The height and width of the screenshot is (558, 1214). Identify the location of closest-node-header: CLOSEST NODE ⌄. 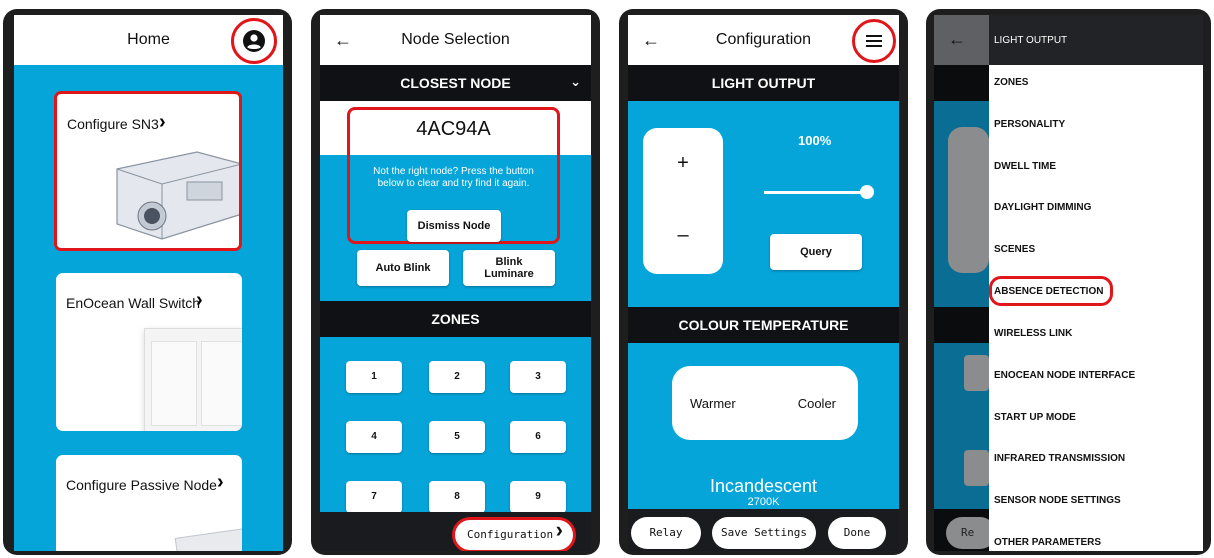
(455, 83).